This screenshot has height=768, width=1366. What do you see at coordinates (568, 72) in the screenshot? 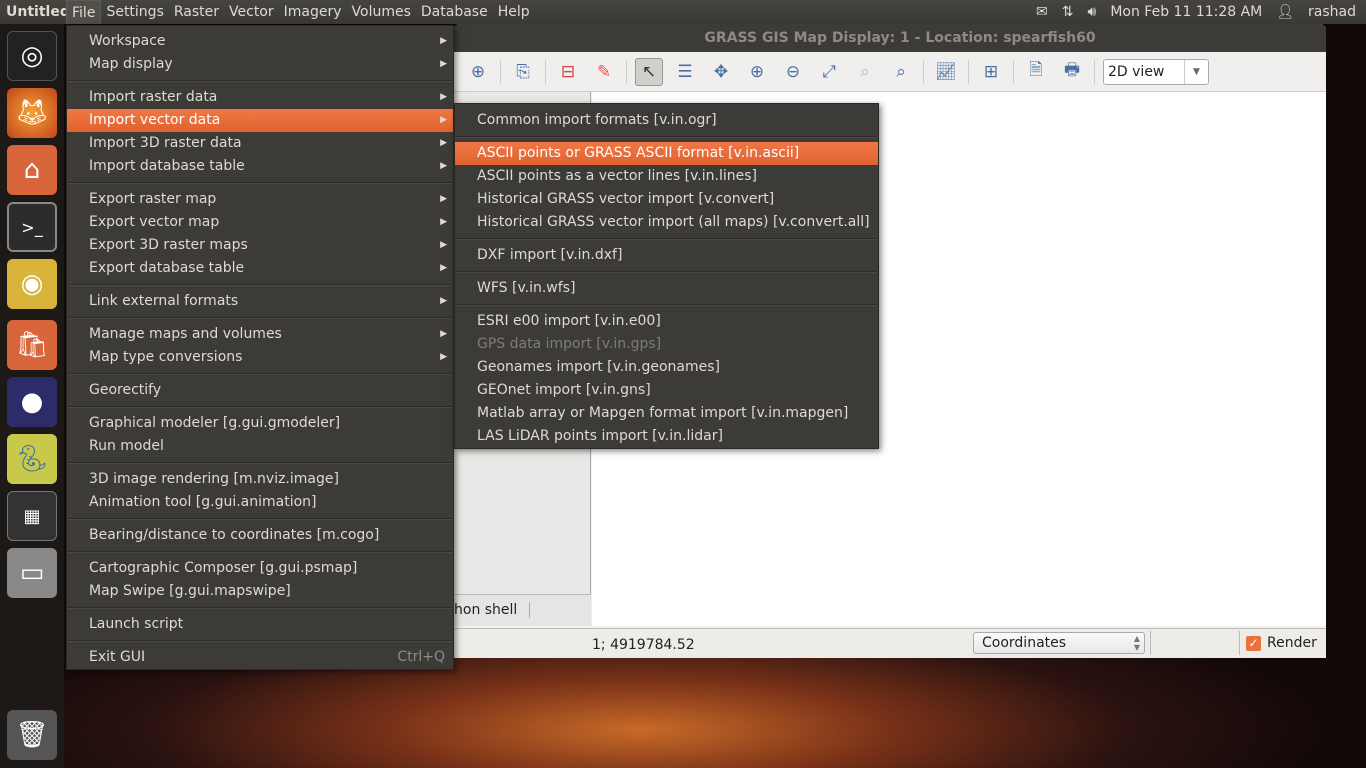
I see `remove-layer-icon: ⊟` at bounding box center [568, 72].